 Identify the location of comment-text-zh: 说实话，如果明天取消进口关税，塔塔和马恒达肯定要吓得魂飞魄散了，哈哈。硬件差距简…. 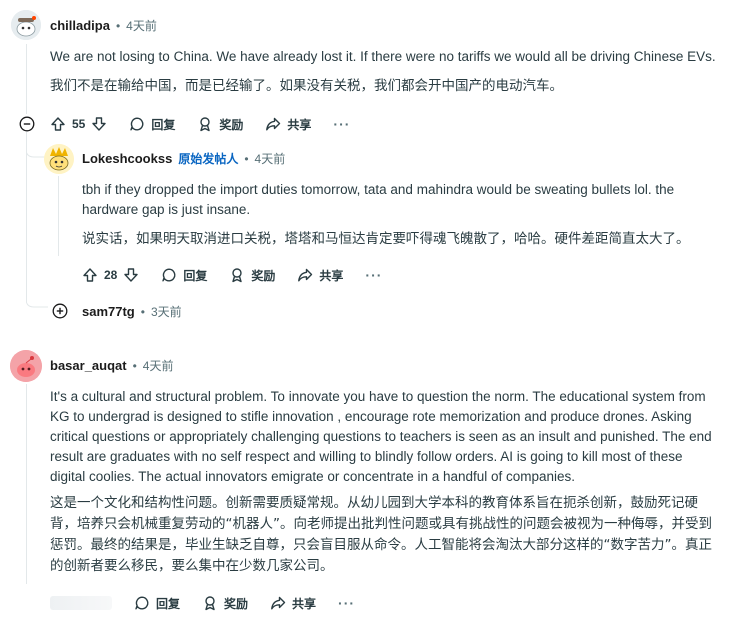
(386, 239).